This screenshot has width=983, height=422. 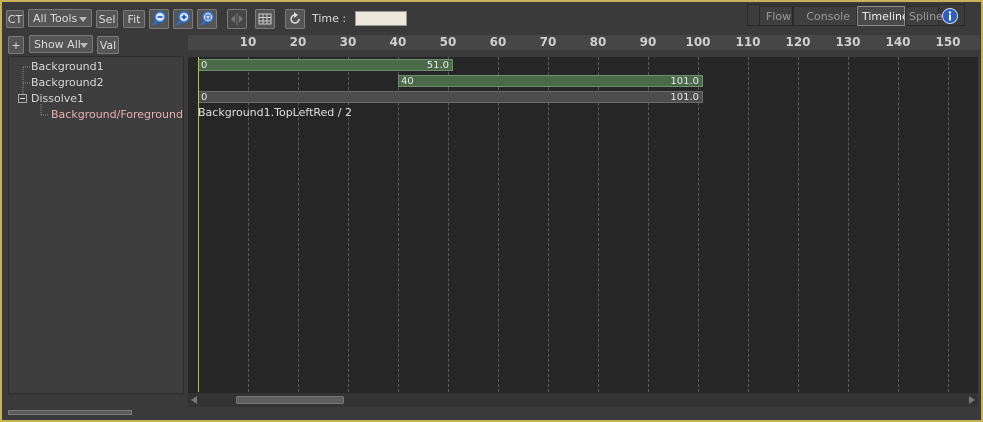 I want to click on minus-icon, so click(x=22, y=98).